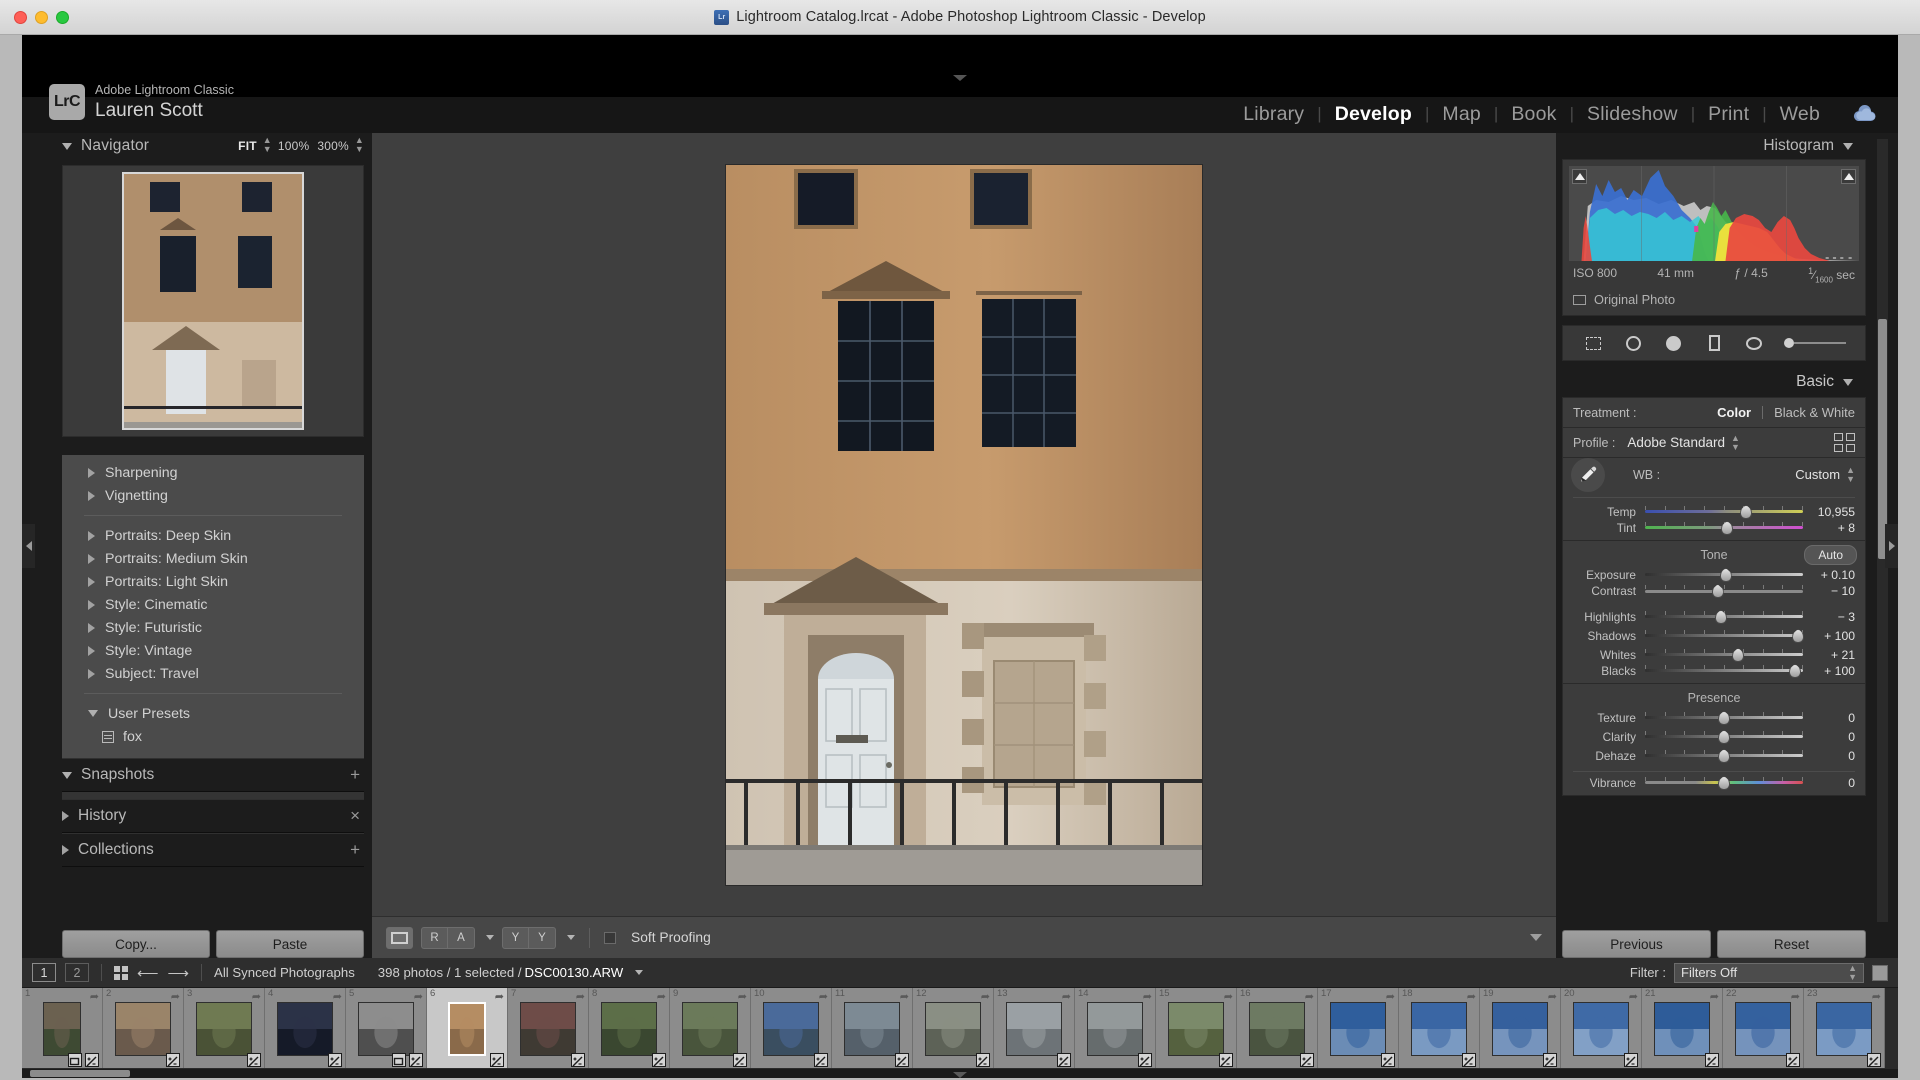 This screenshot has width=1920, height=1080. Describe the element at coordinates (1844, 443) in the screenshot. I see `profile-browser-icon` at that location.